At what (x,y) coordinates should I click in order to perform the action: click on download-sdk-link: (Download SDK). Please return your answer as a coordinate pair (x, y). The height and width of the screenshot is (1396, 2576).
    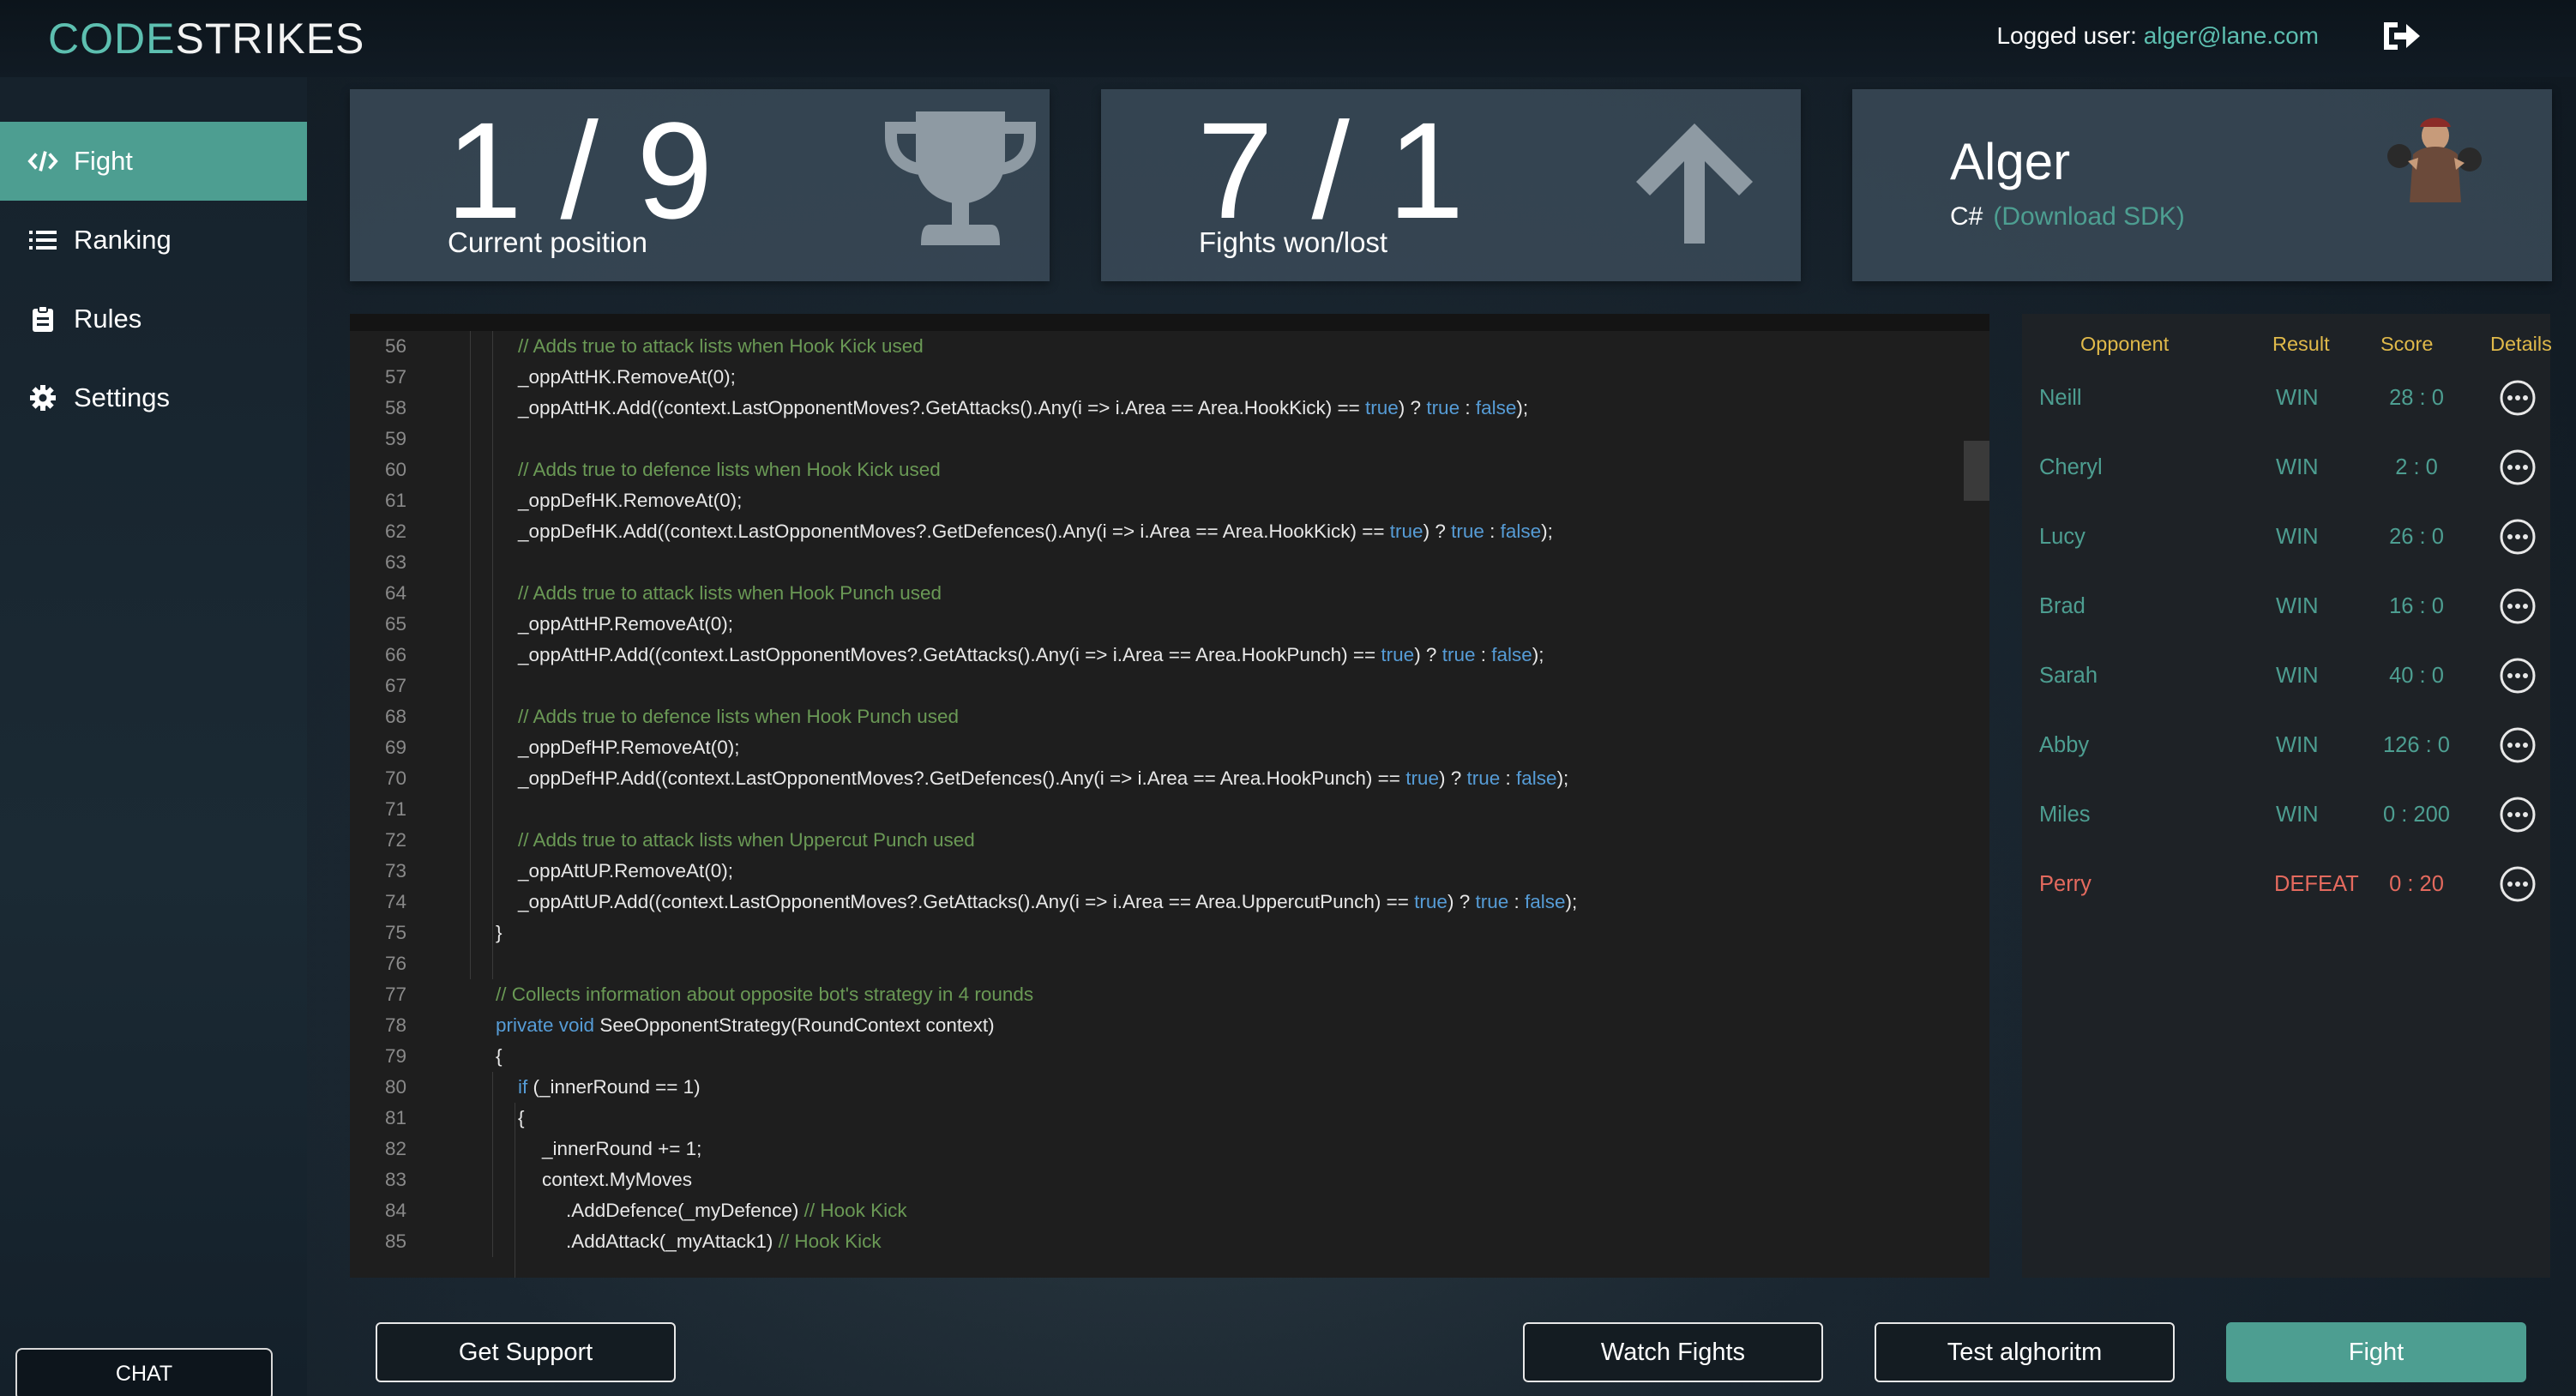
    Looking at the image, I should click on (2088, 216).